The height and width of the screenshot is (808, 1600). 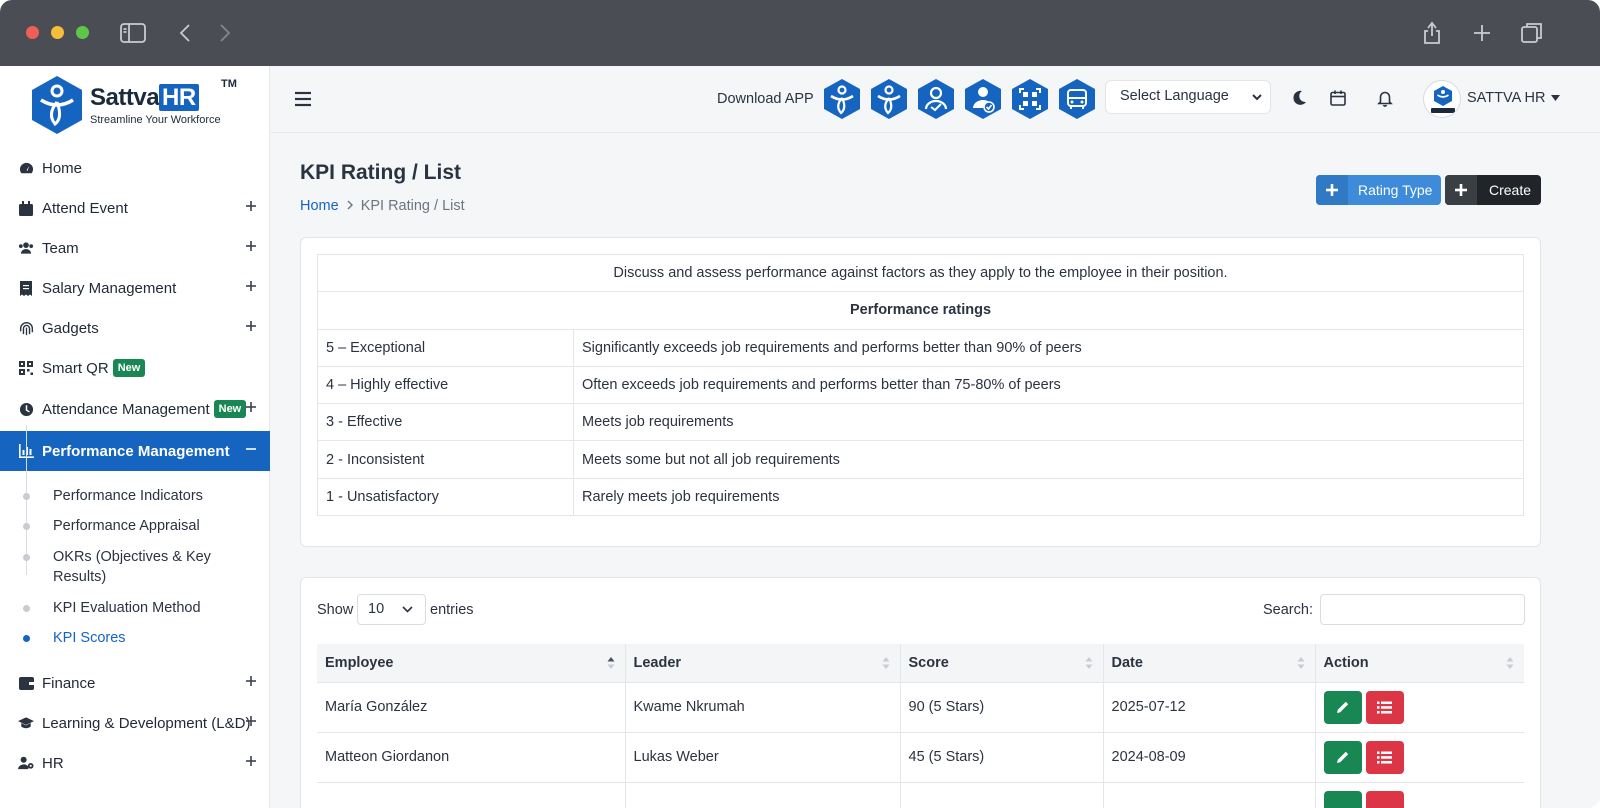 I want to click on submenu-kpi-scores: KPI Scores, so click(x=89, y=638).